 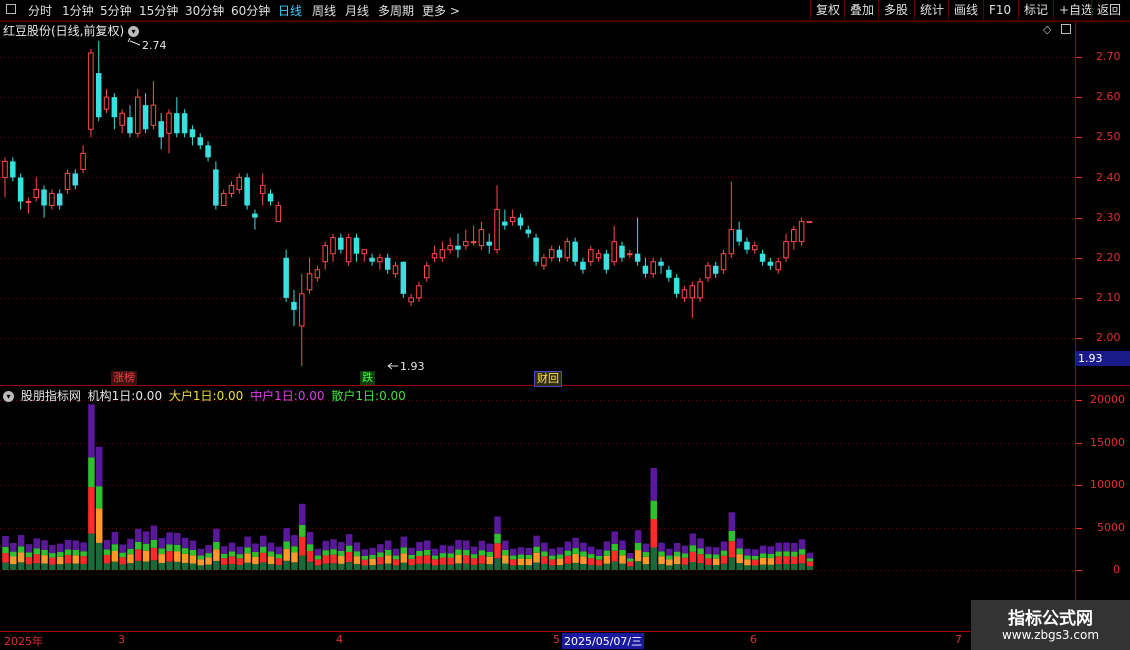 What do you see at coordinates (367, 378) in the screenshot?
I see `event-tag-die: 跌` at bounding box center [367, 378].